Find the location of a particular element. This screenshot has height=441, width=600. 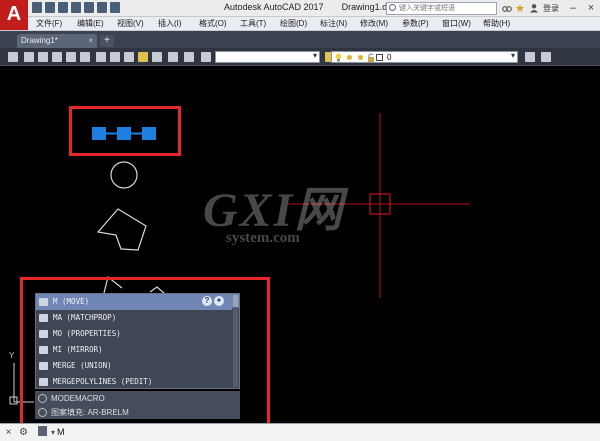

polygon-shape is located at coordinates (121, 229).